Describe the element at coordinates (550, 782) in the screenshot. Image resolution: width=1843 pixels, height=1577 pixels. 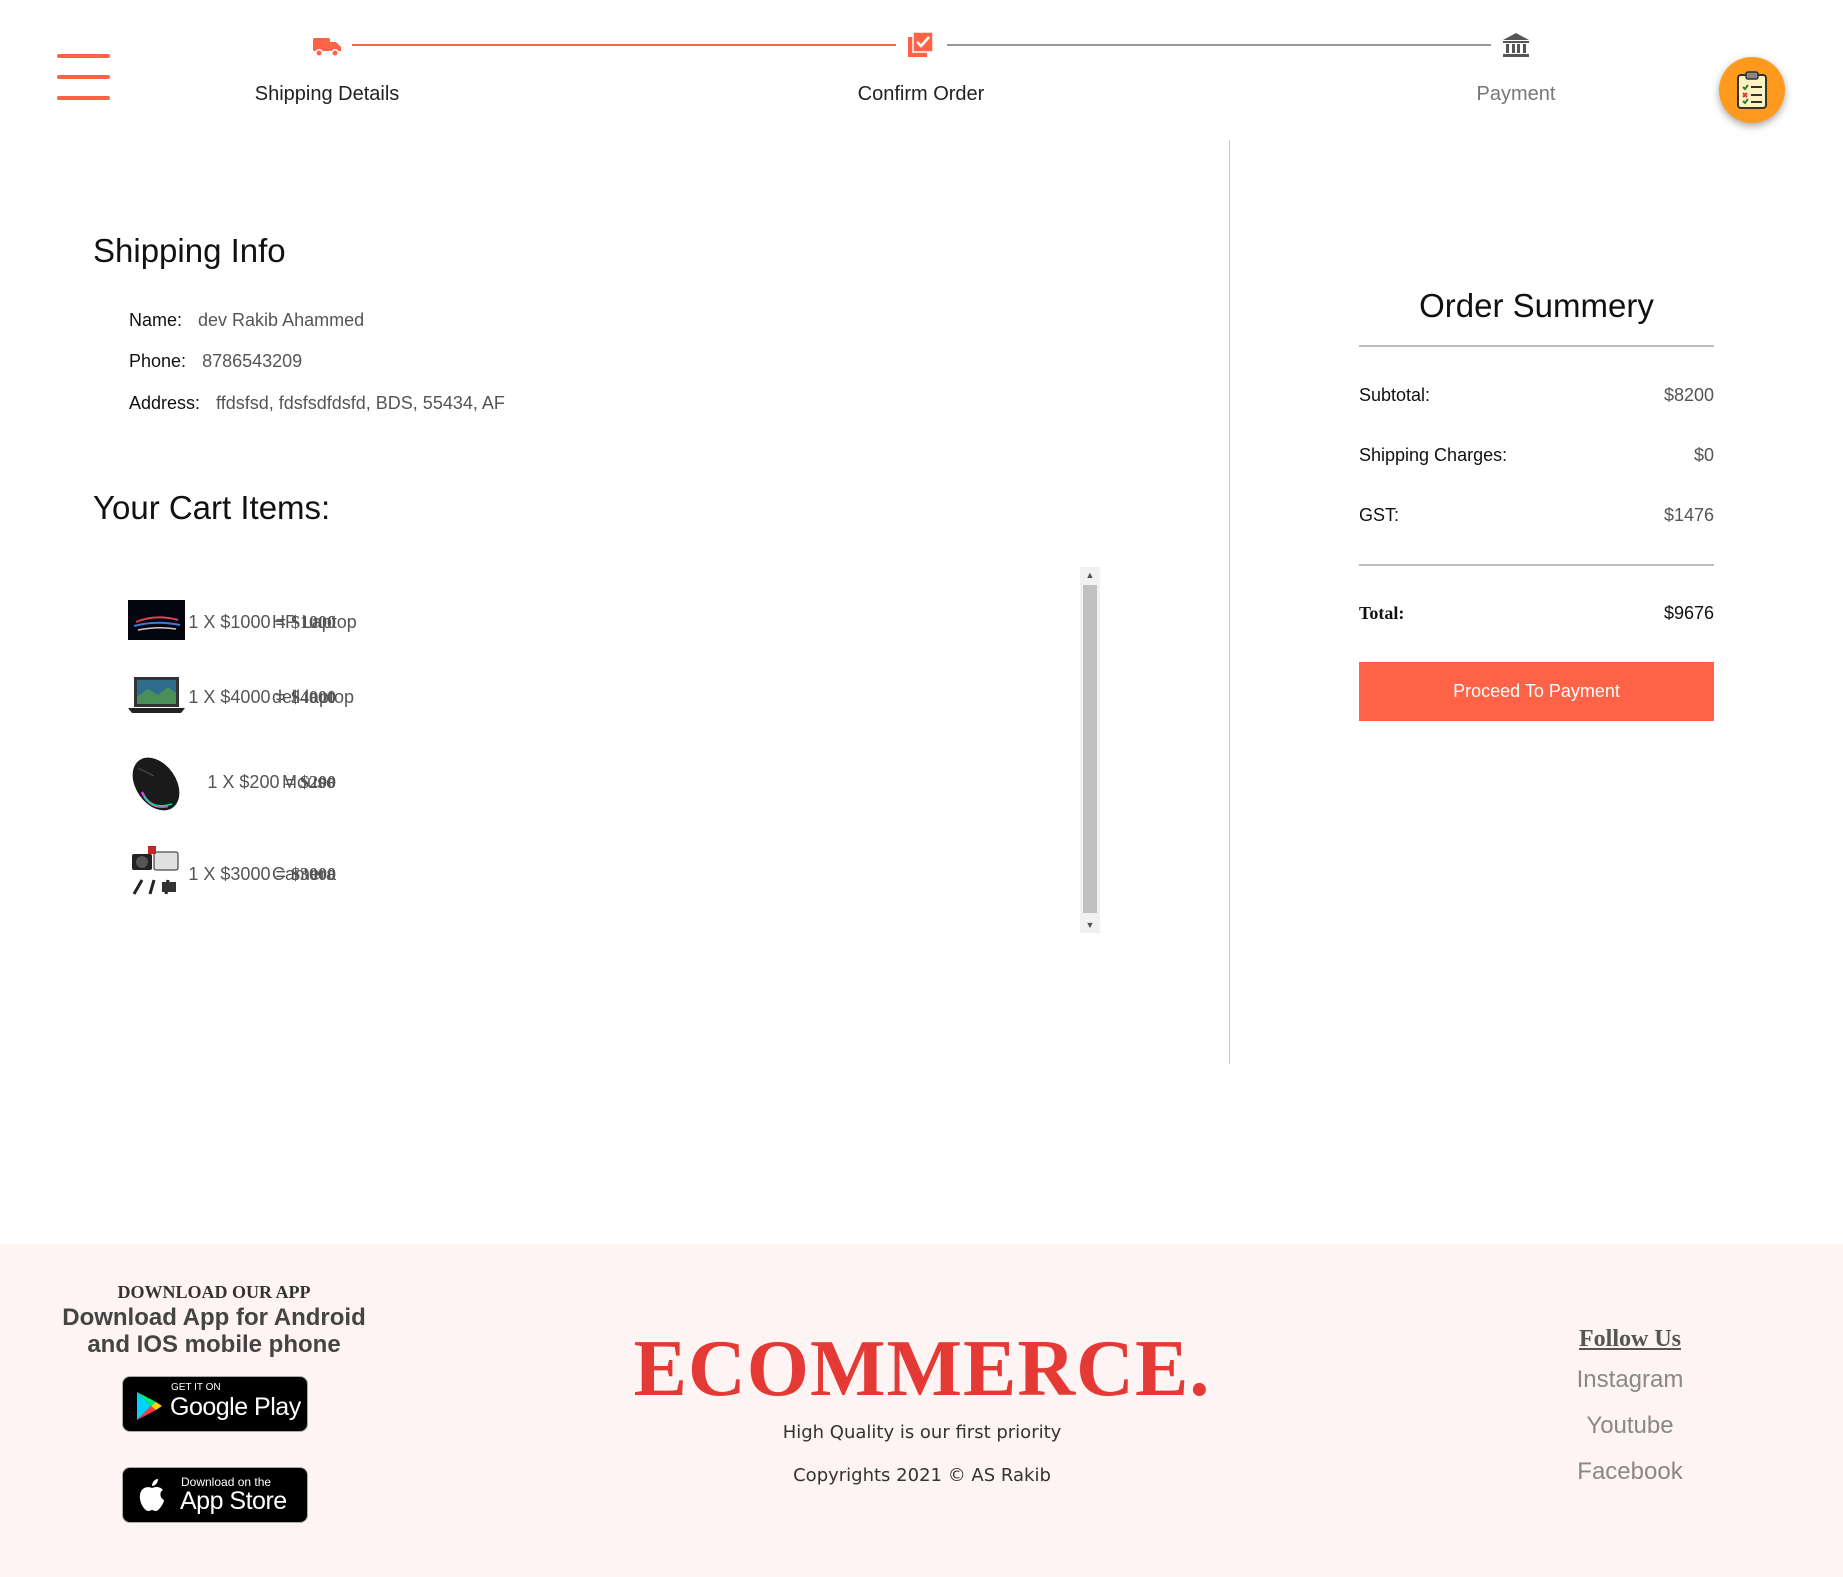
I see `cart-item: Mouse 1 X $200 = $200` at that location.